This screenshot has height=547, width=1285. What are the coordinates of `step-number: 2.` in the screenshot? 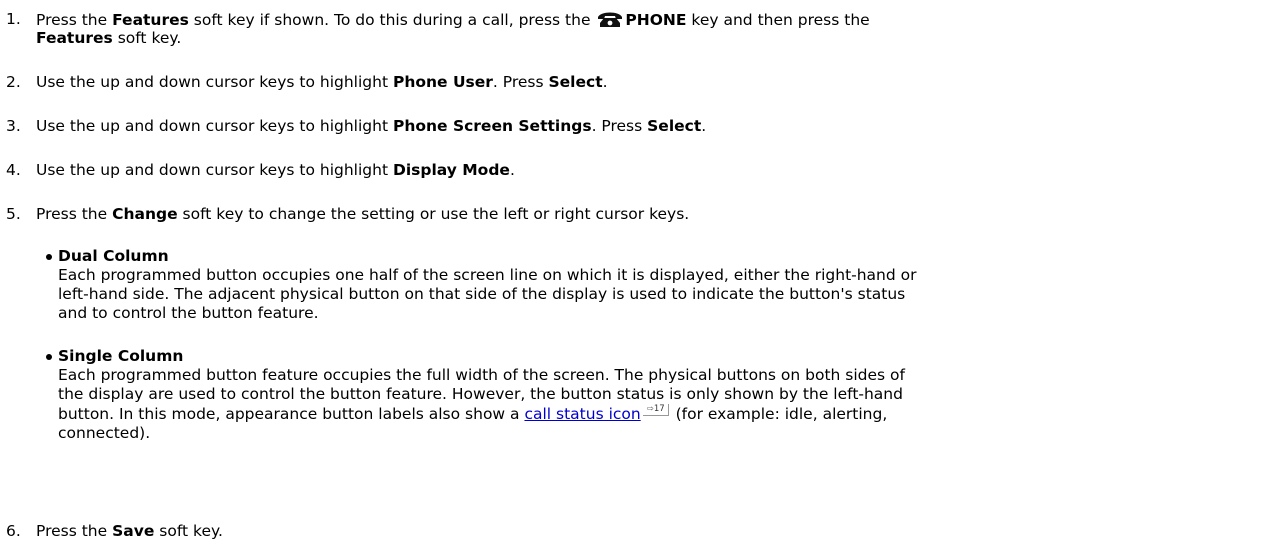 It's located at (13, 82).